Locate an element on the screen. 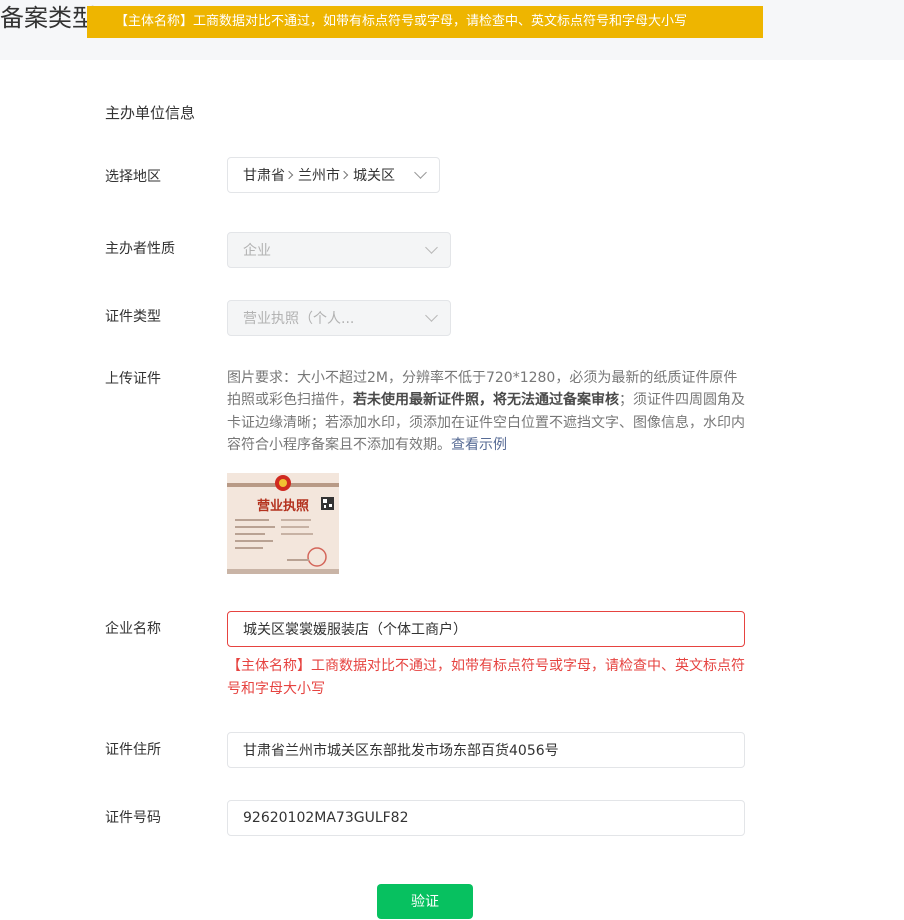 Image resolution: width=904 pixels, height=920 pixels. verify-button: 验证 is located at coordinates (425, 901).